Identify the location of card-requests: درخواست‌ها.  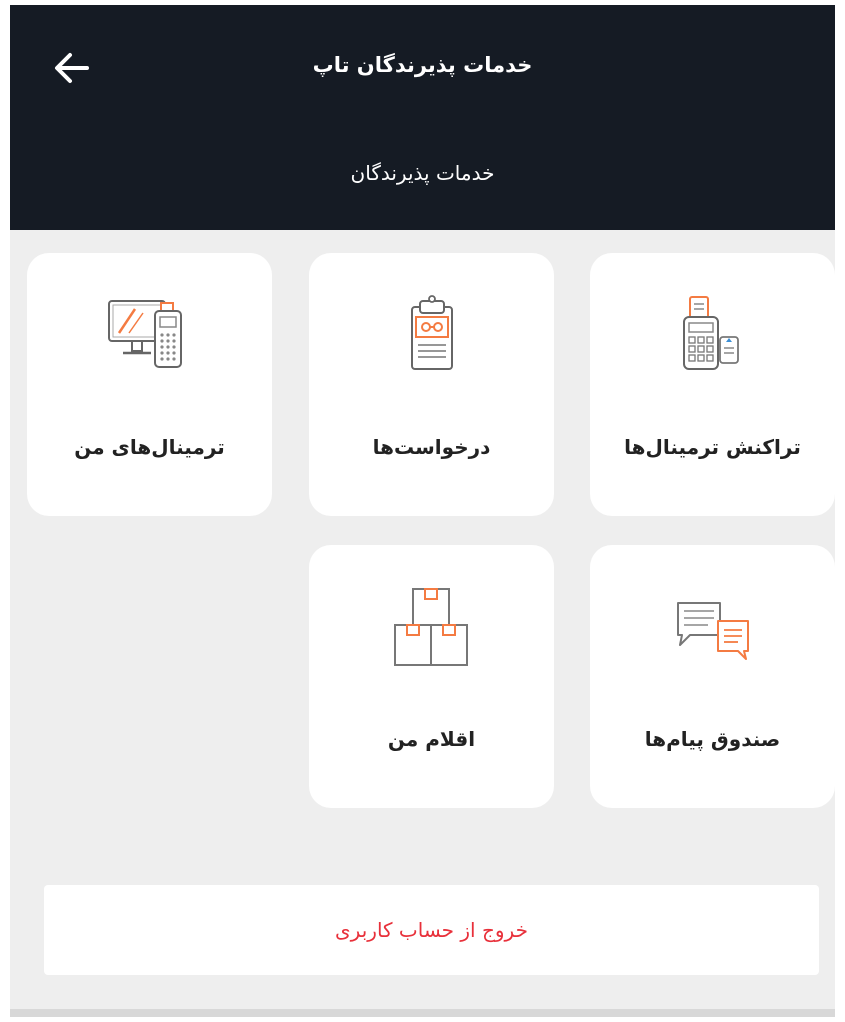
(431, 384).